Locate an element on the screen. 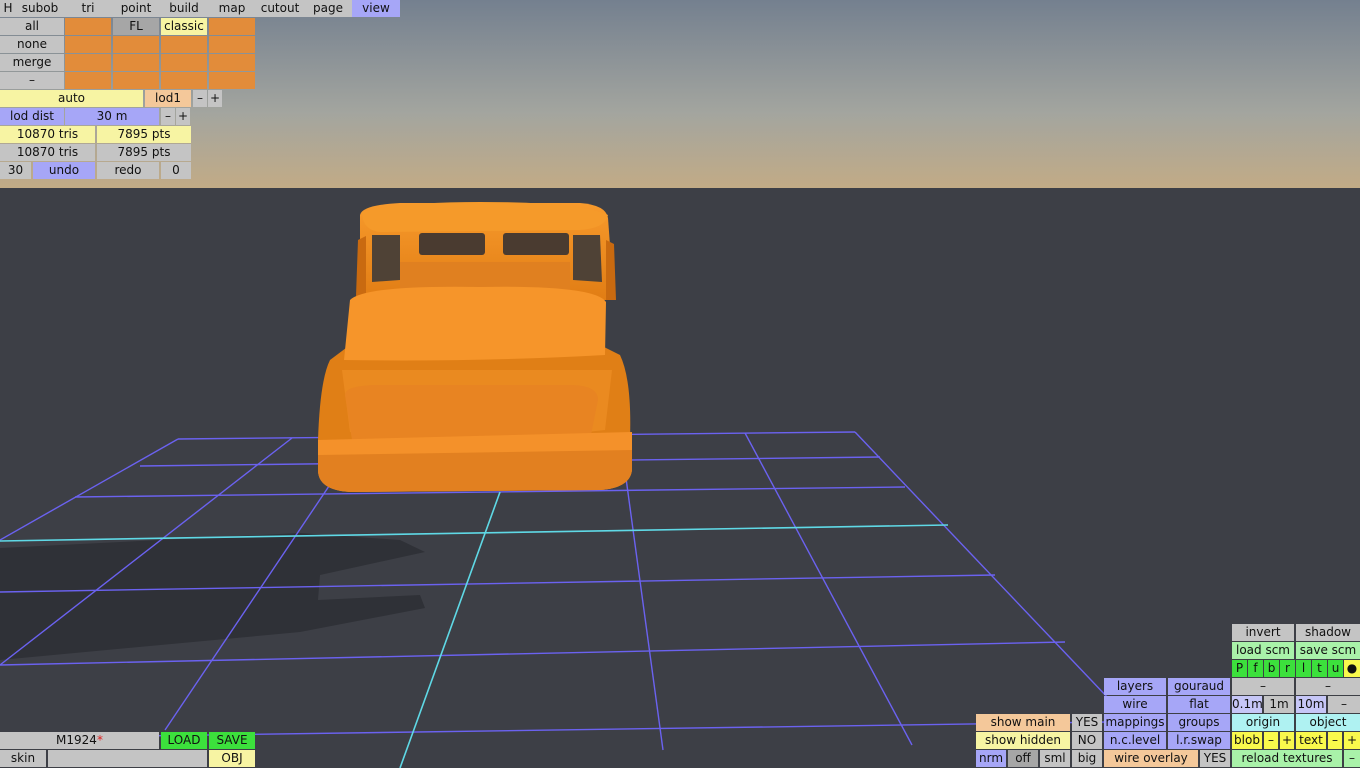 This screenshot has height=768, width=1360. tab-point: point is located at coordinates (136, 8).